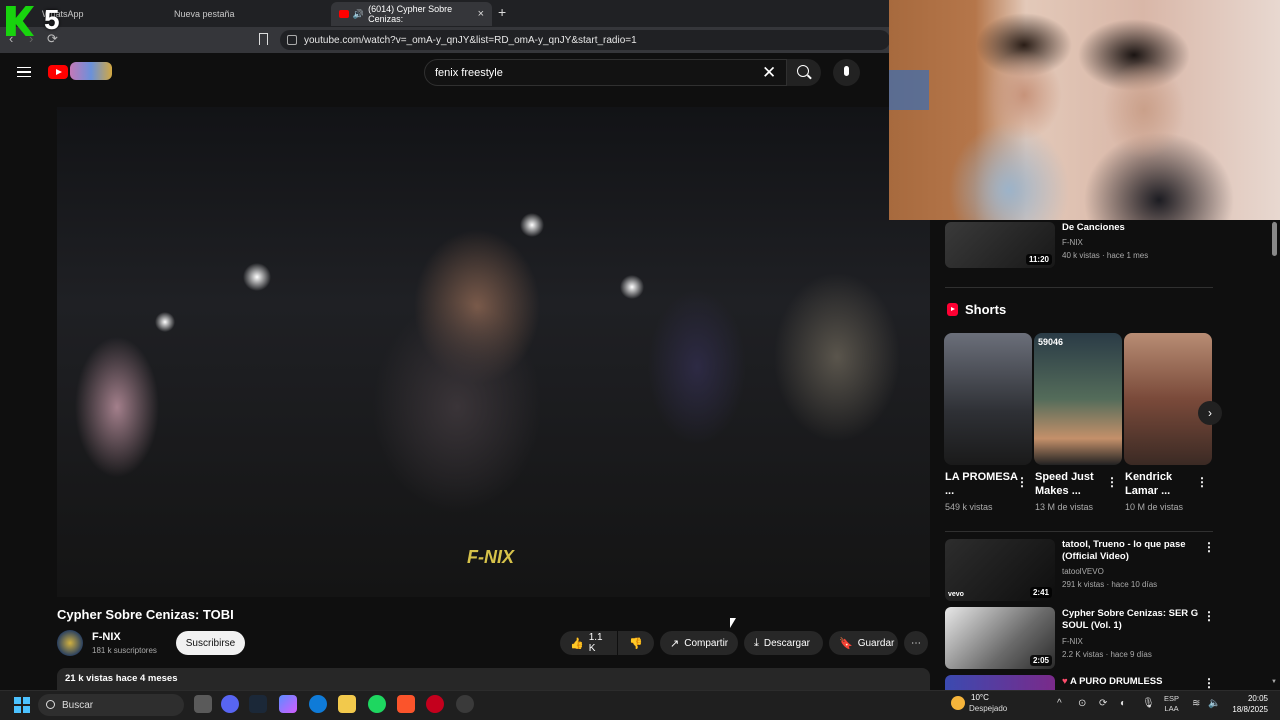  What do you see at coordinates (1172, 698) in the screenshot?
I see `language-code: ESP` at bounding box center [1172, 698].